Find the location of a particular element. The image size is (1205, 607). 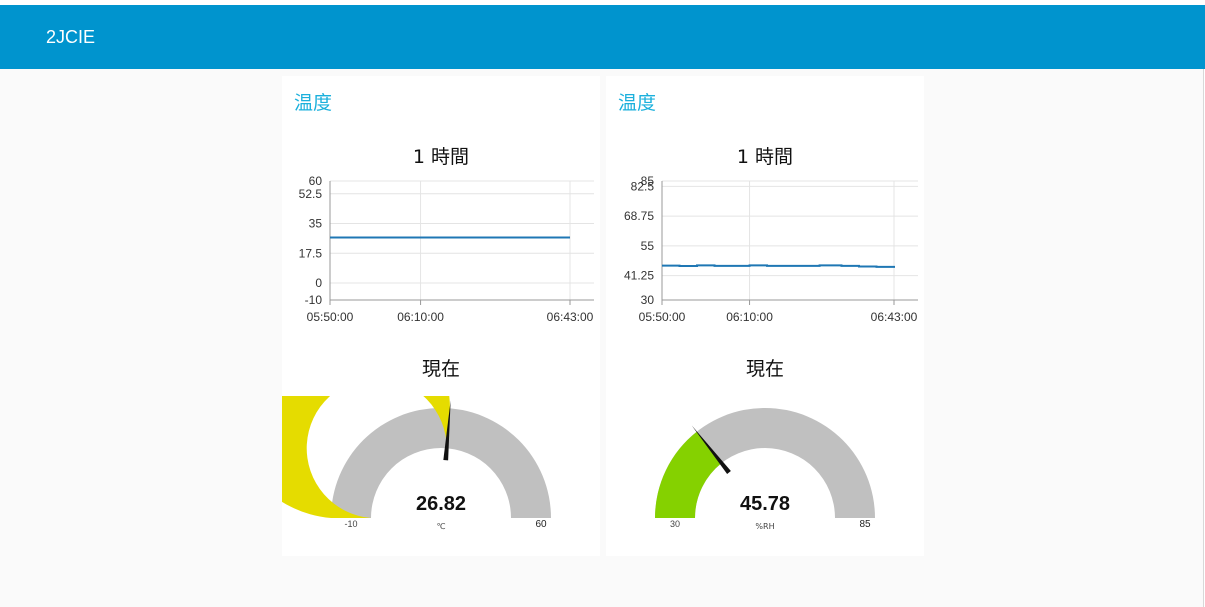

y-tick-label: 17.5 is located at coordinates (311, 253).